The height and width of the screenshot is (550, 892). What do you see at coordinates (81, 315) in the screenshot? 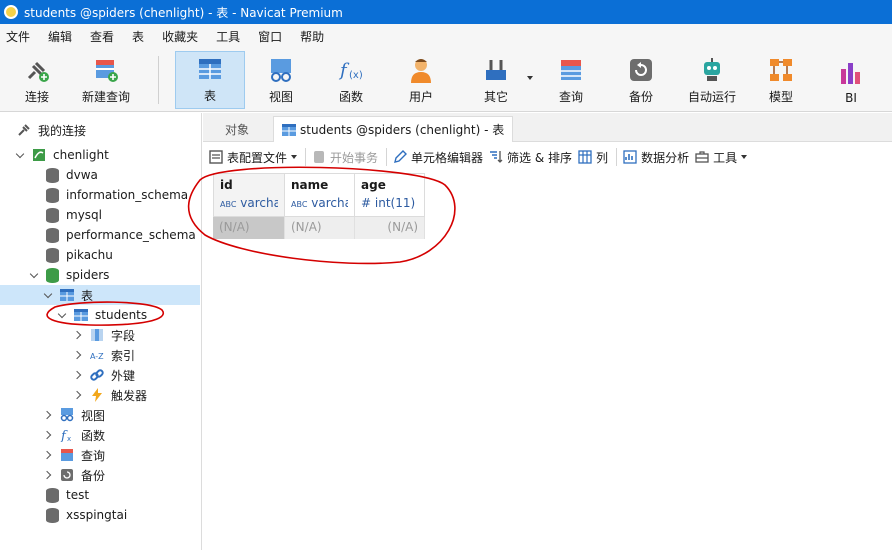
I see `table-icon` at bounding box center [81, 315].